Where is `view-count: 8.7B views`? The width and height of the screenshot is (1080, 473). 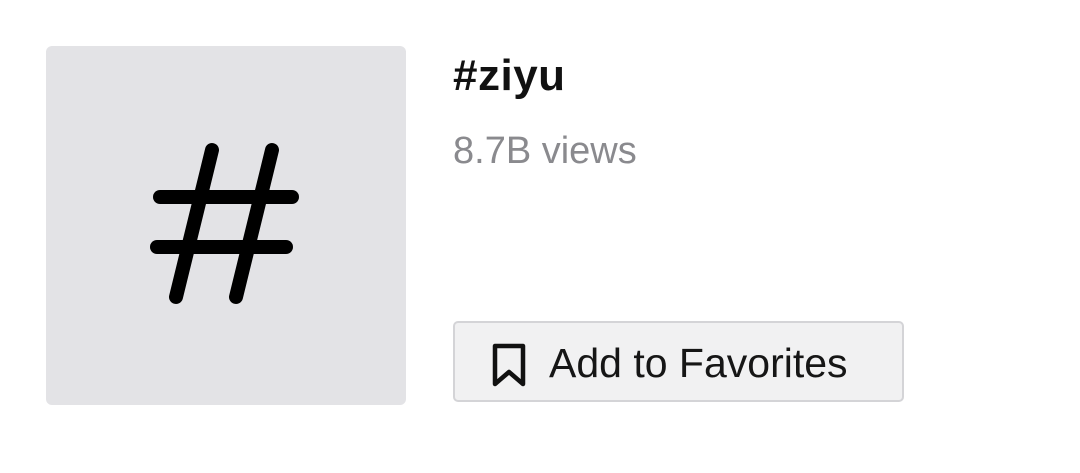
view-count: 8.7B views is located at coordinates (545, 151).